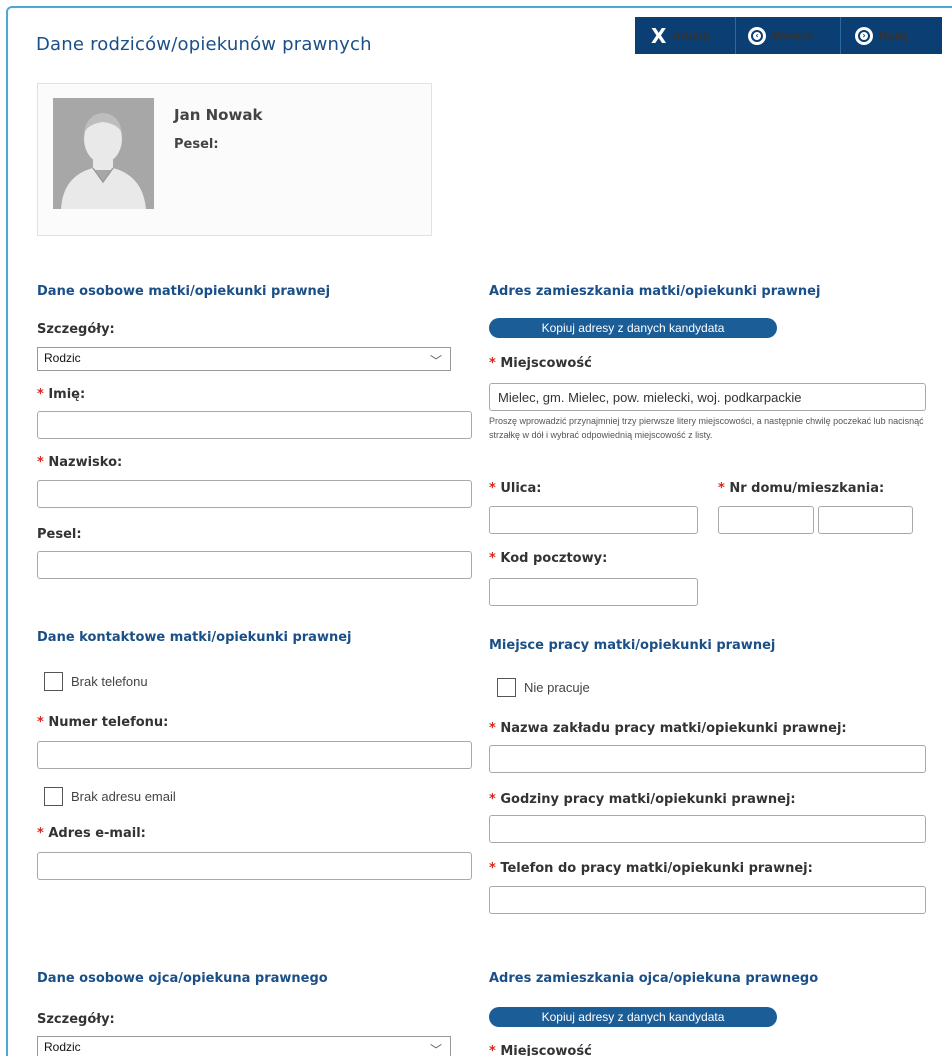  Describe the element at coordinates (254, 494) in the screenshot. I see `mother-last-name-input` at that location.